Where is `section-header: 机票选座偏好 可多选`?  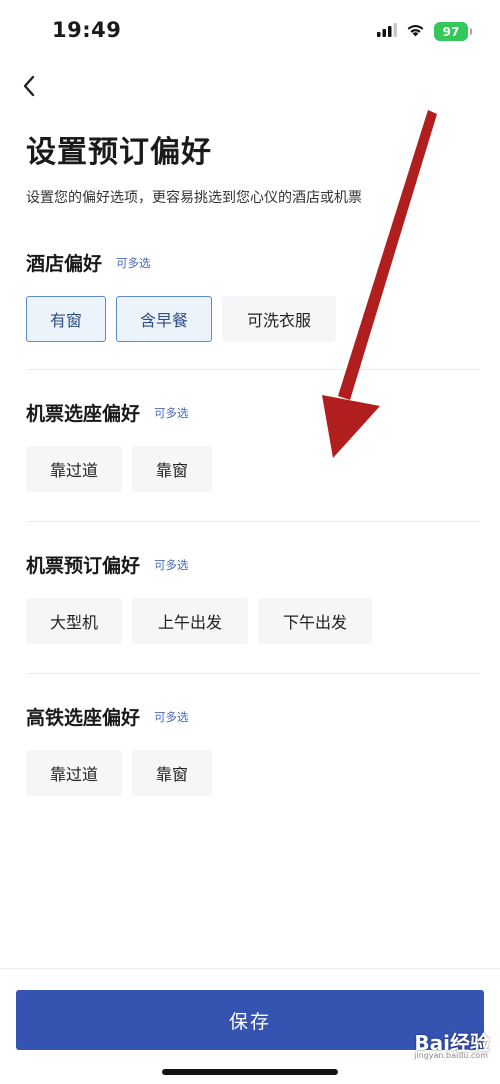 section-header: 机票选座偏好 可多选 is located at coordinates (253, 412).